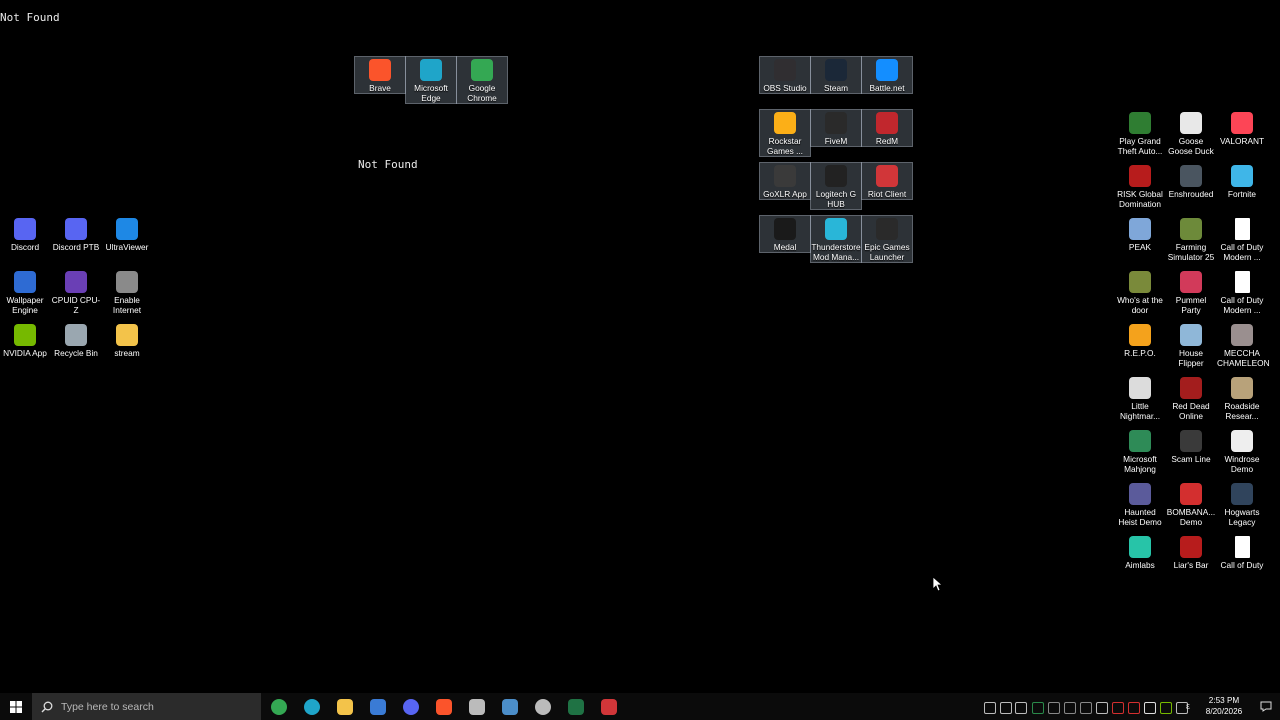 Image resolution: width=1280 pixels, height=720 pixels. What do you see at coordinates (482, 80) in the screenshot?
I see `desktop-icon-chrome: Google Chrome` at bounding box center [482, 80].